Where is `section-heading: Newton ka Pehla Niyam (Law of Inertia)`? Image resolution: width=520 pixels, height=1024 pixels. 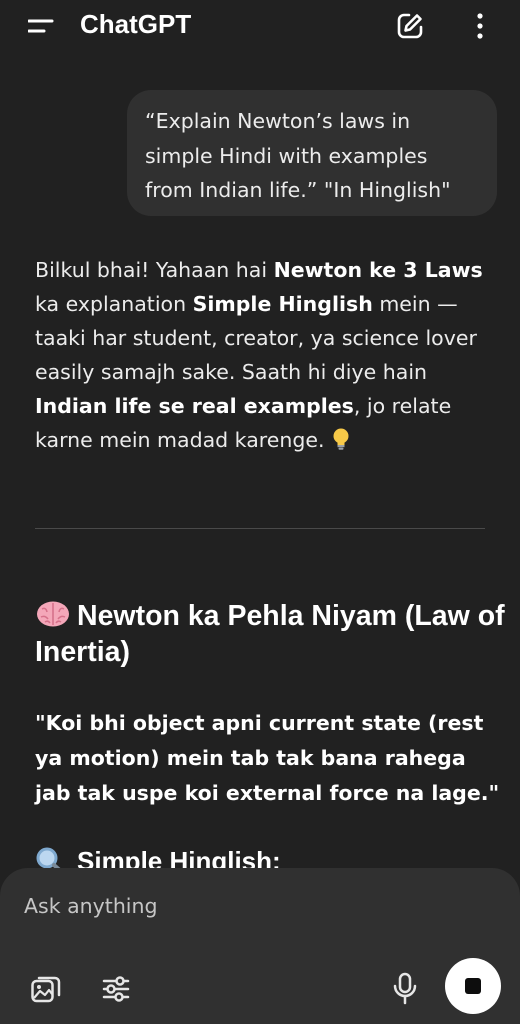 section-heading: Newton ka Pehla Niyam (Law of Inertia) is located at coordinates (270, 634).